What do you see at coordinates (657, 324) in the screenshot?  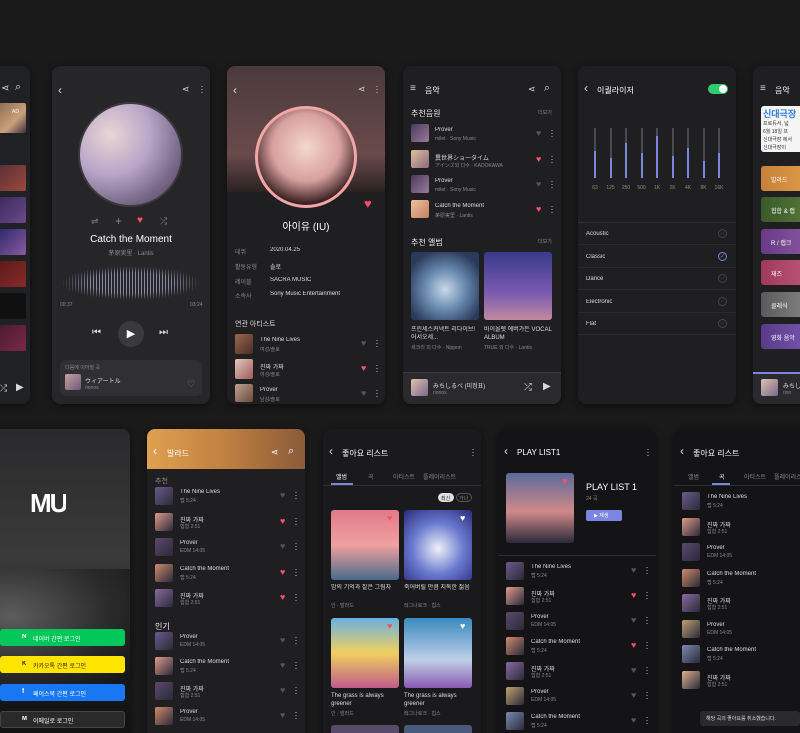 I see `eq-preset-row` at bounding box center [657, 324].